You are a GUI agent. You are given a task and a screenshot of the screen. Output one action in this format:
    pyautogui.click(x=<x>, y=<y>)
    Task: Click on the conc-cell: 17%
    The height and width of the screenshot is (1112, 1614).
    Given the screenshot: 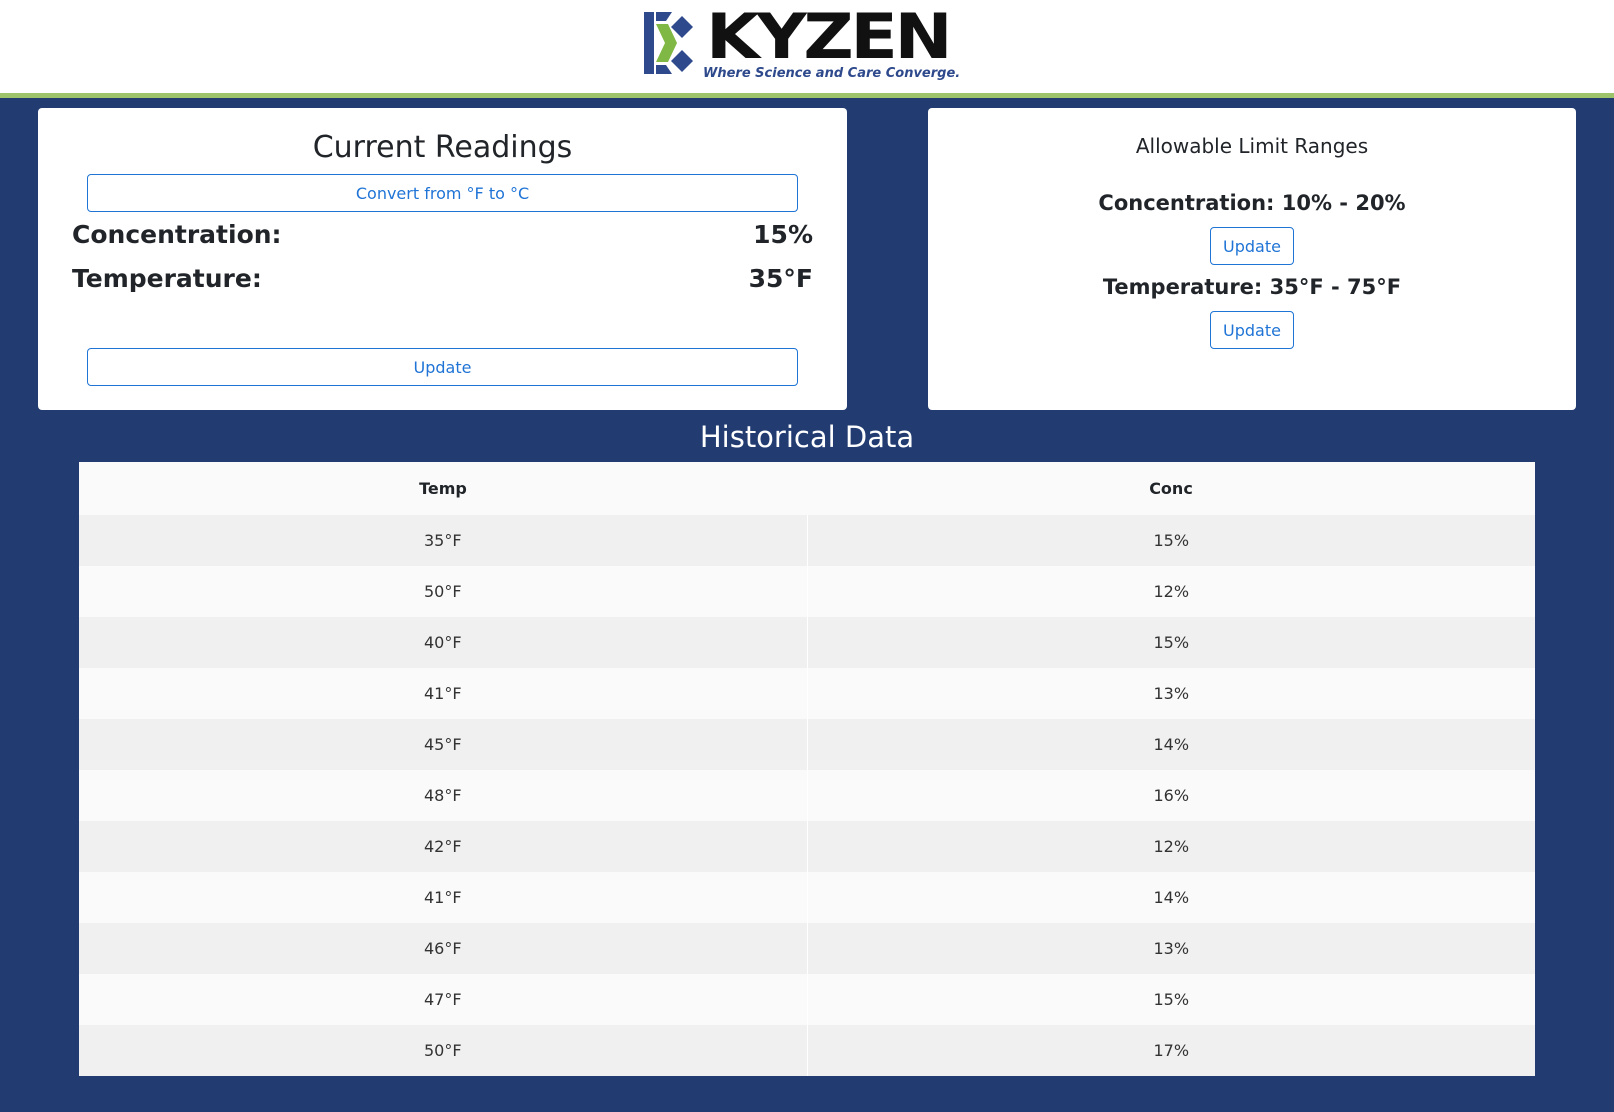 What is the action you would take?
    pyautogui.click(x=1171, y=1050)
    